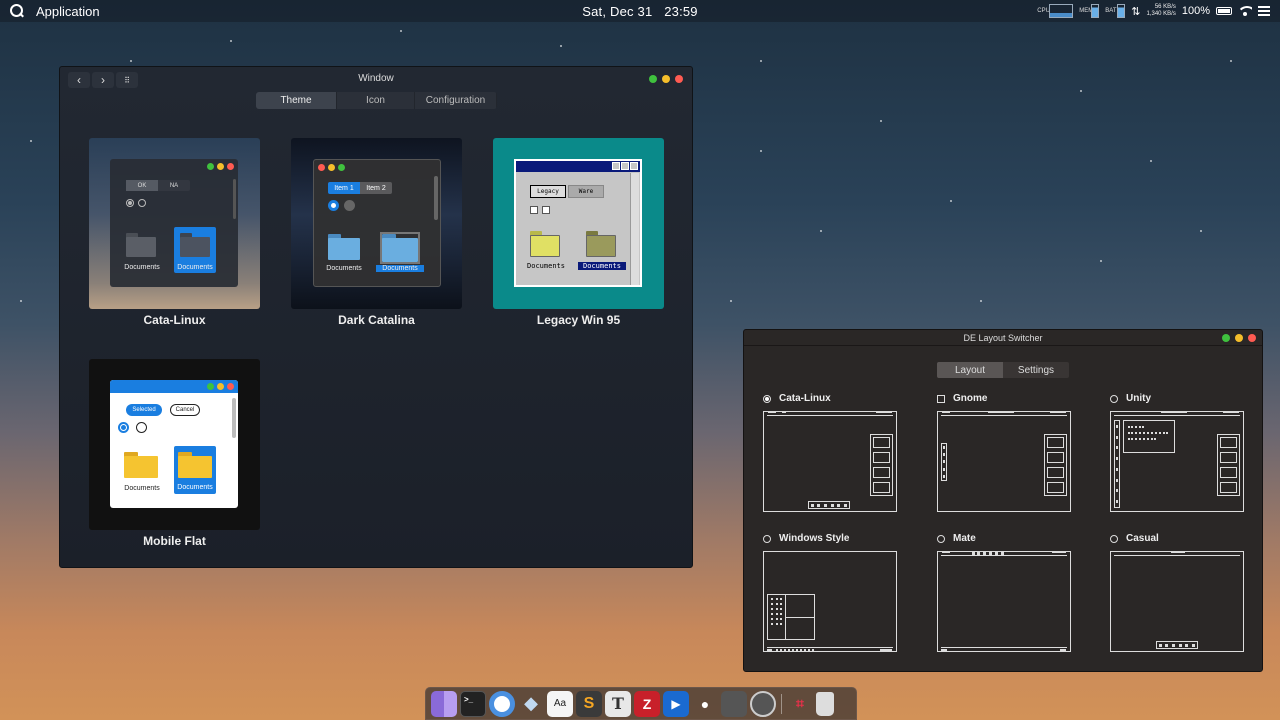  Describe the element at coordinates (1245, 11) in the screenshot. I see `wifi-icon` at that location.